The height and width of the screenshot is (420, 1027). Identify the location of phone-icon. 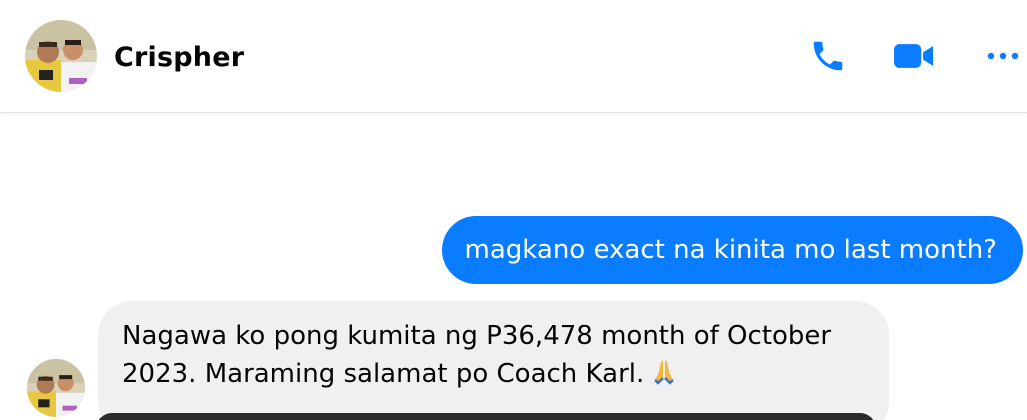
(828, 56).